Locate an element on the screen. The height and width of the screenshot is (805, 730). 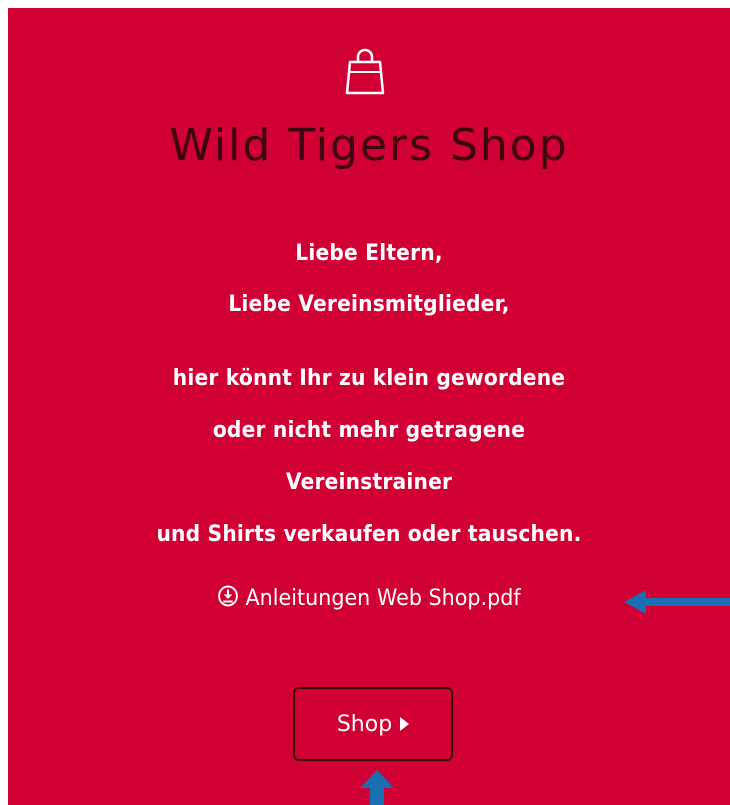
page-title: Wild Tigers Shop is located at coordinates (369, 145).